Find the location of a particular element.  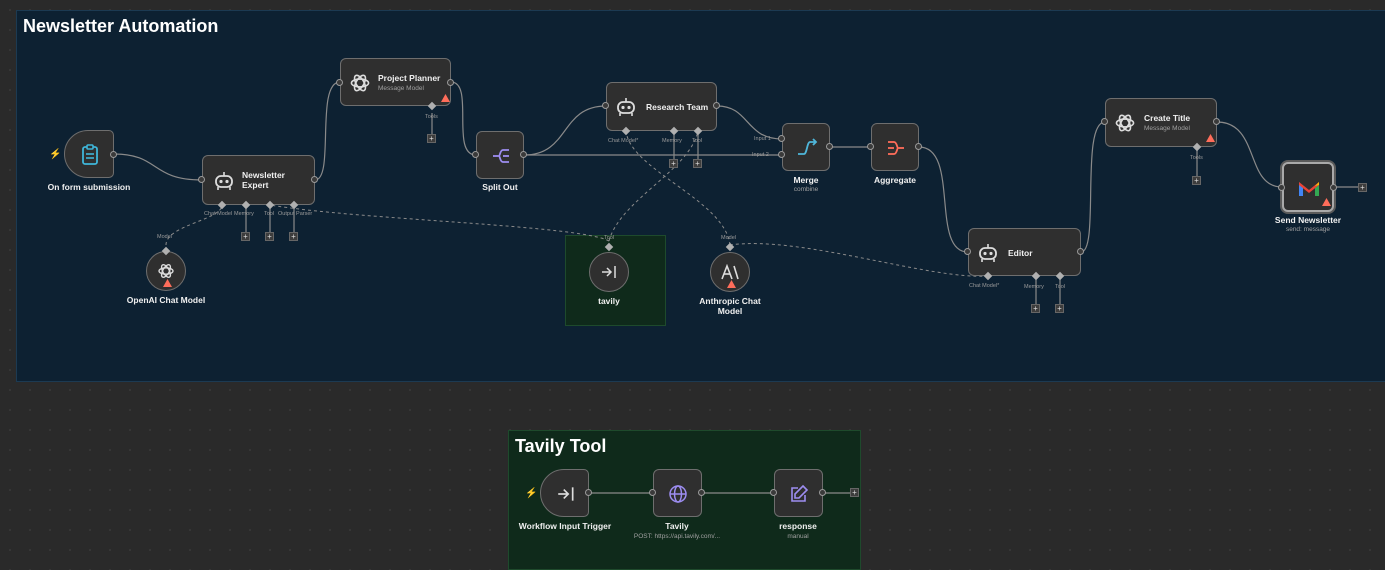

split-icon is located at coordinates (501, 156).